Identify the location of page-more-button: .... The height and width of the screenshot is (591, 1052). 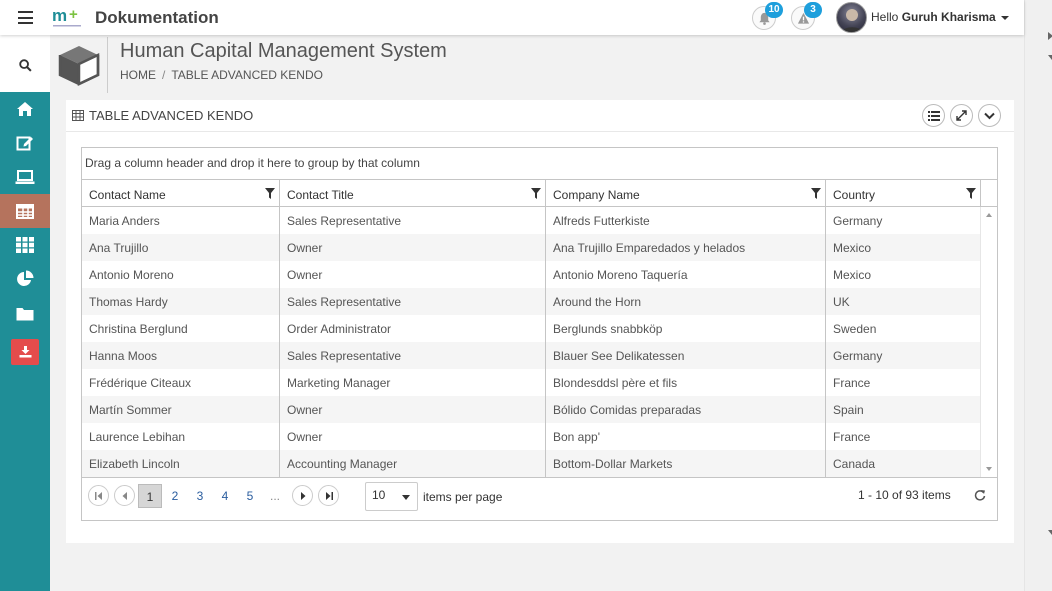
(275, 496).